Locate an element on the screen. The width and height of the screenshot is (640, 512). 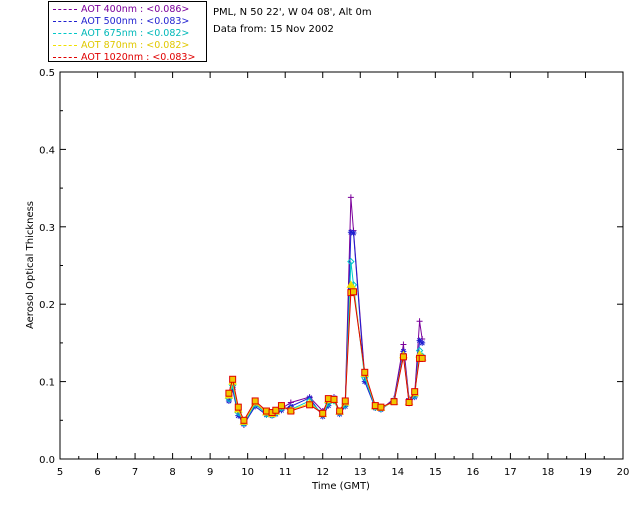
x-tick-label: 20 is located at coordinates (623, 472).